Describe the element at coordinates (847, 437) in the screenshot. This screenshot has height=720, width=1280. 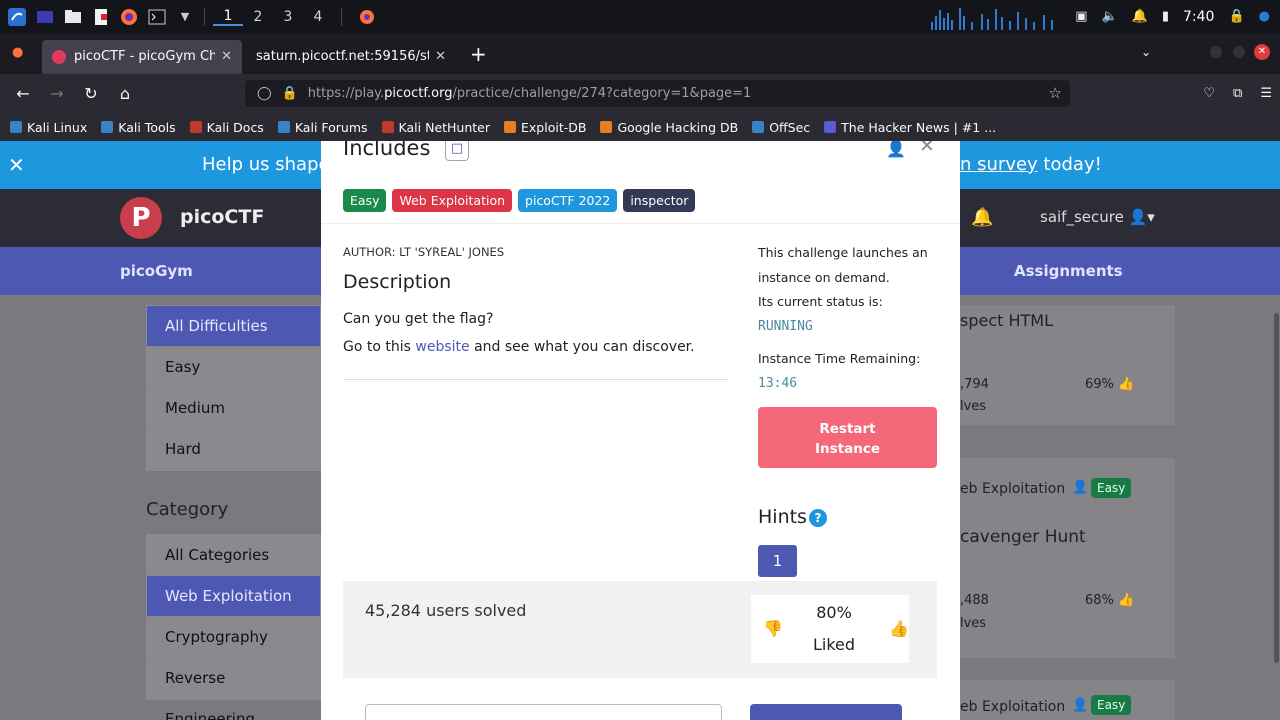
I see `restart-instance-button: Restart Instance` at that location.